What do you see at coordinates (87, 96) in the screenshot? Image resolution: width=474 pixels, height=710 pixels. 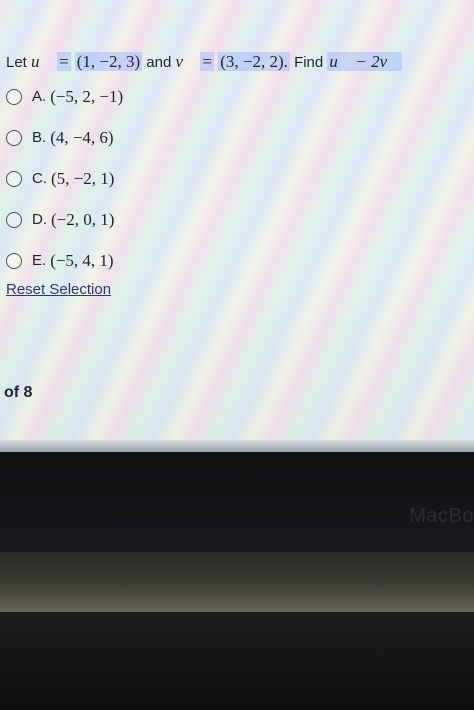 I see `option-value: (−5, 2, −1)` at bounding box center [87, 96].